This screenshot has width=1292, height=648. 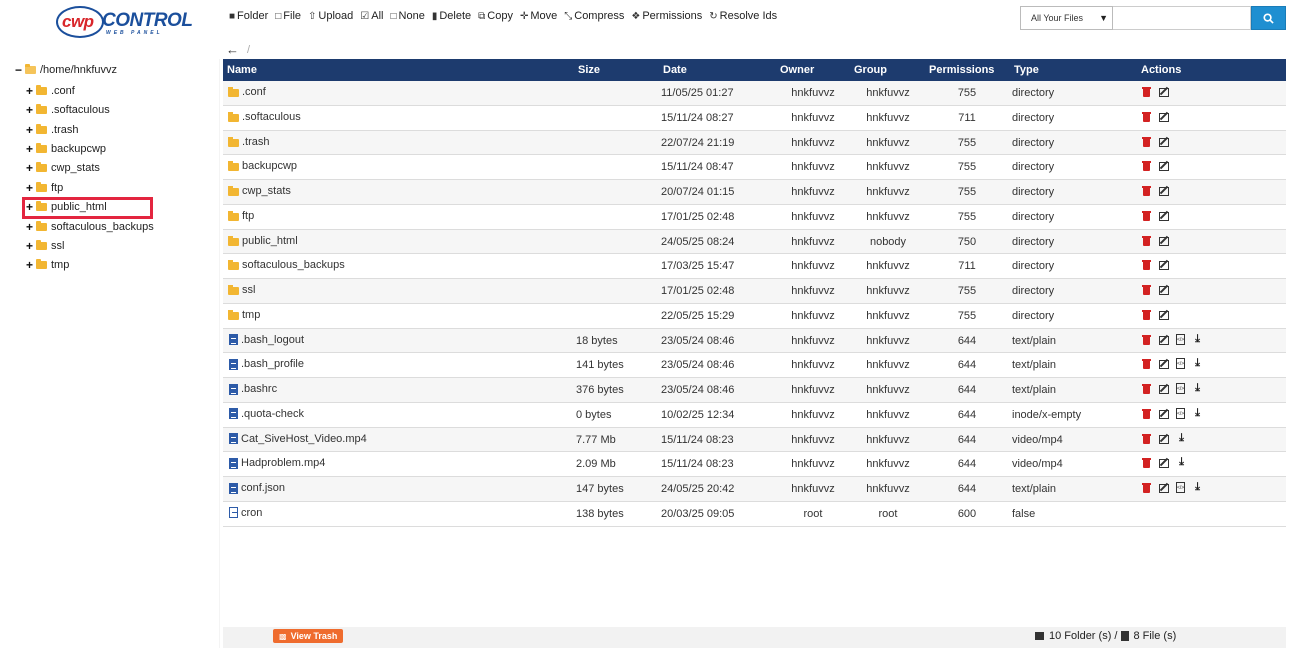 I want to click on file-name-cell: ssl, so click(x=241, y=290).